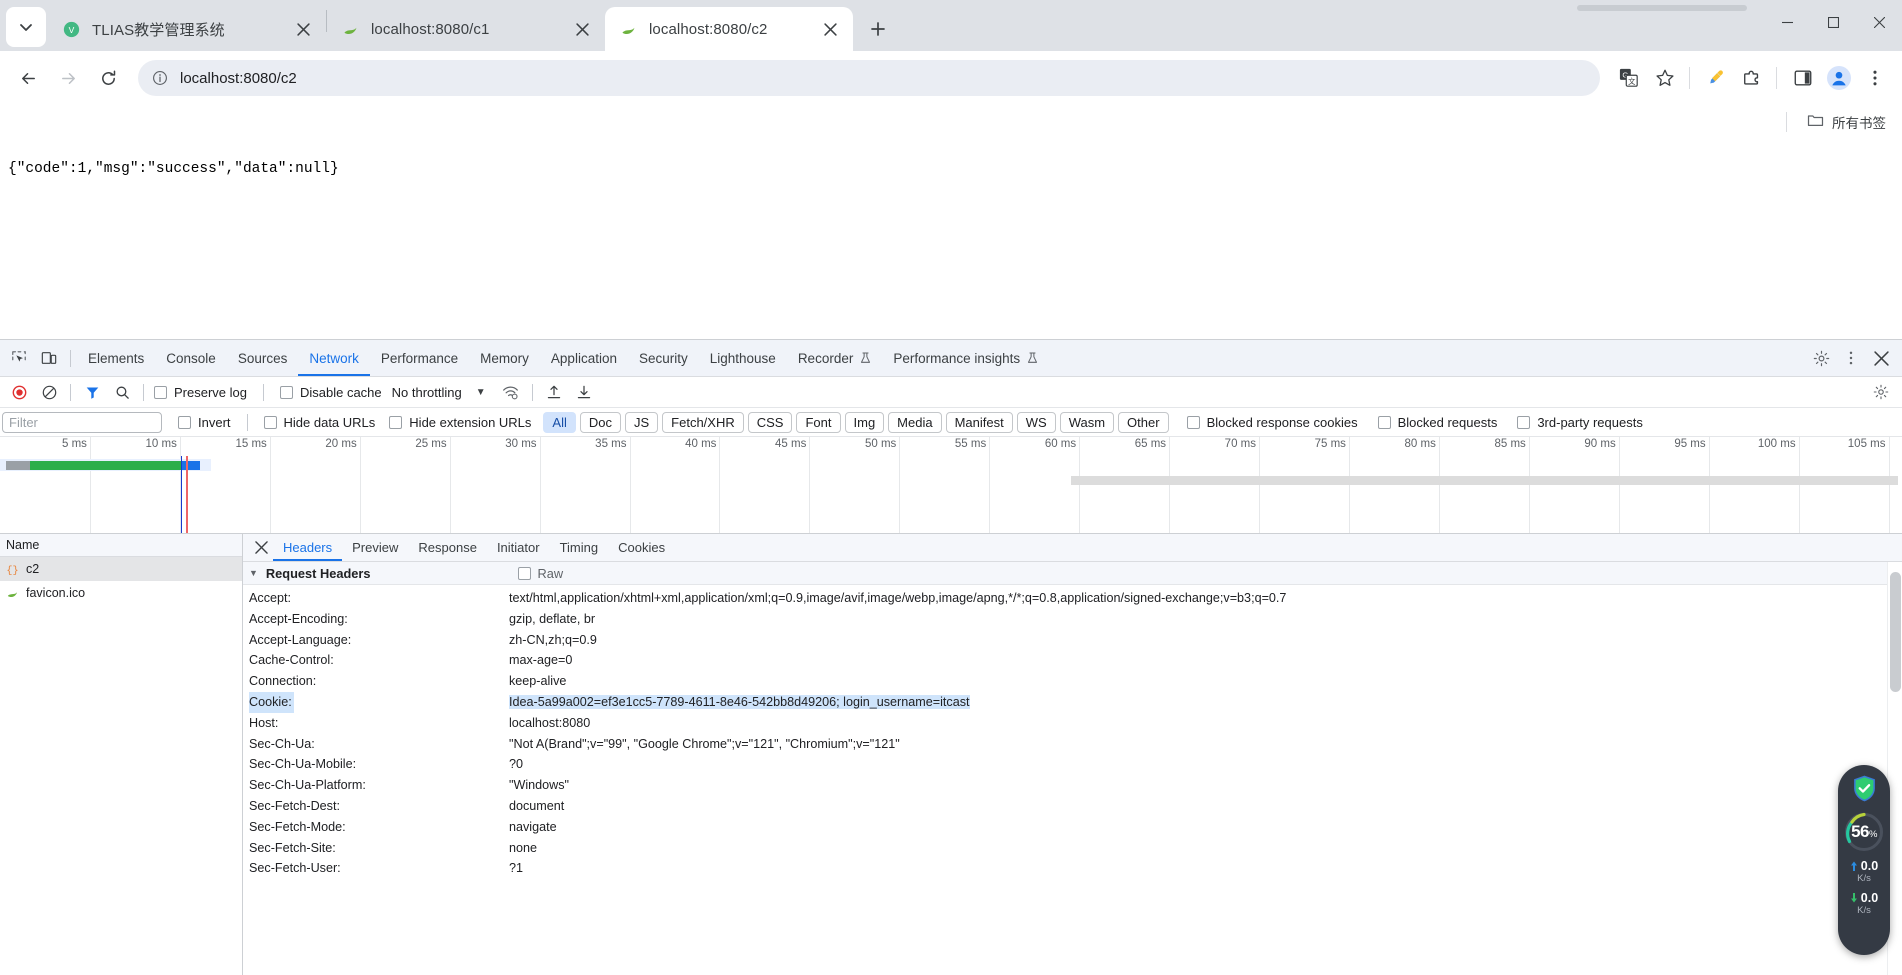 This screenshot has height=975, width=1902. Describe the element at coordinates (319, 422) in the screenshot. I see `hide-data-urls-checkbox: Hide data URLs` at that location.